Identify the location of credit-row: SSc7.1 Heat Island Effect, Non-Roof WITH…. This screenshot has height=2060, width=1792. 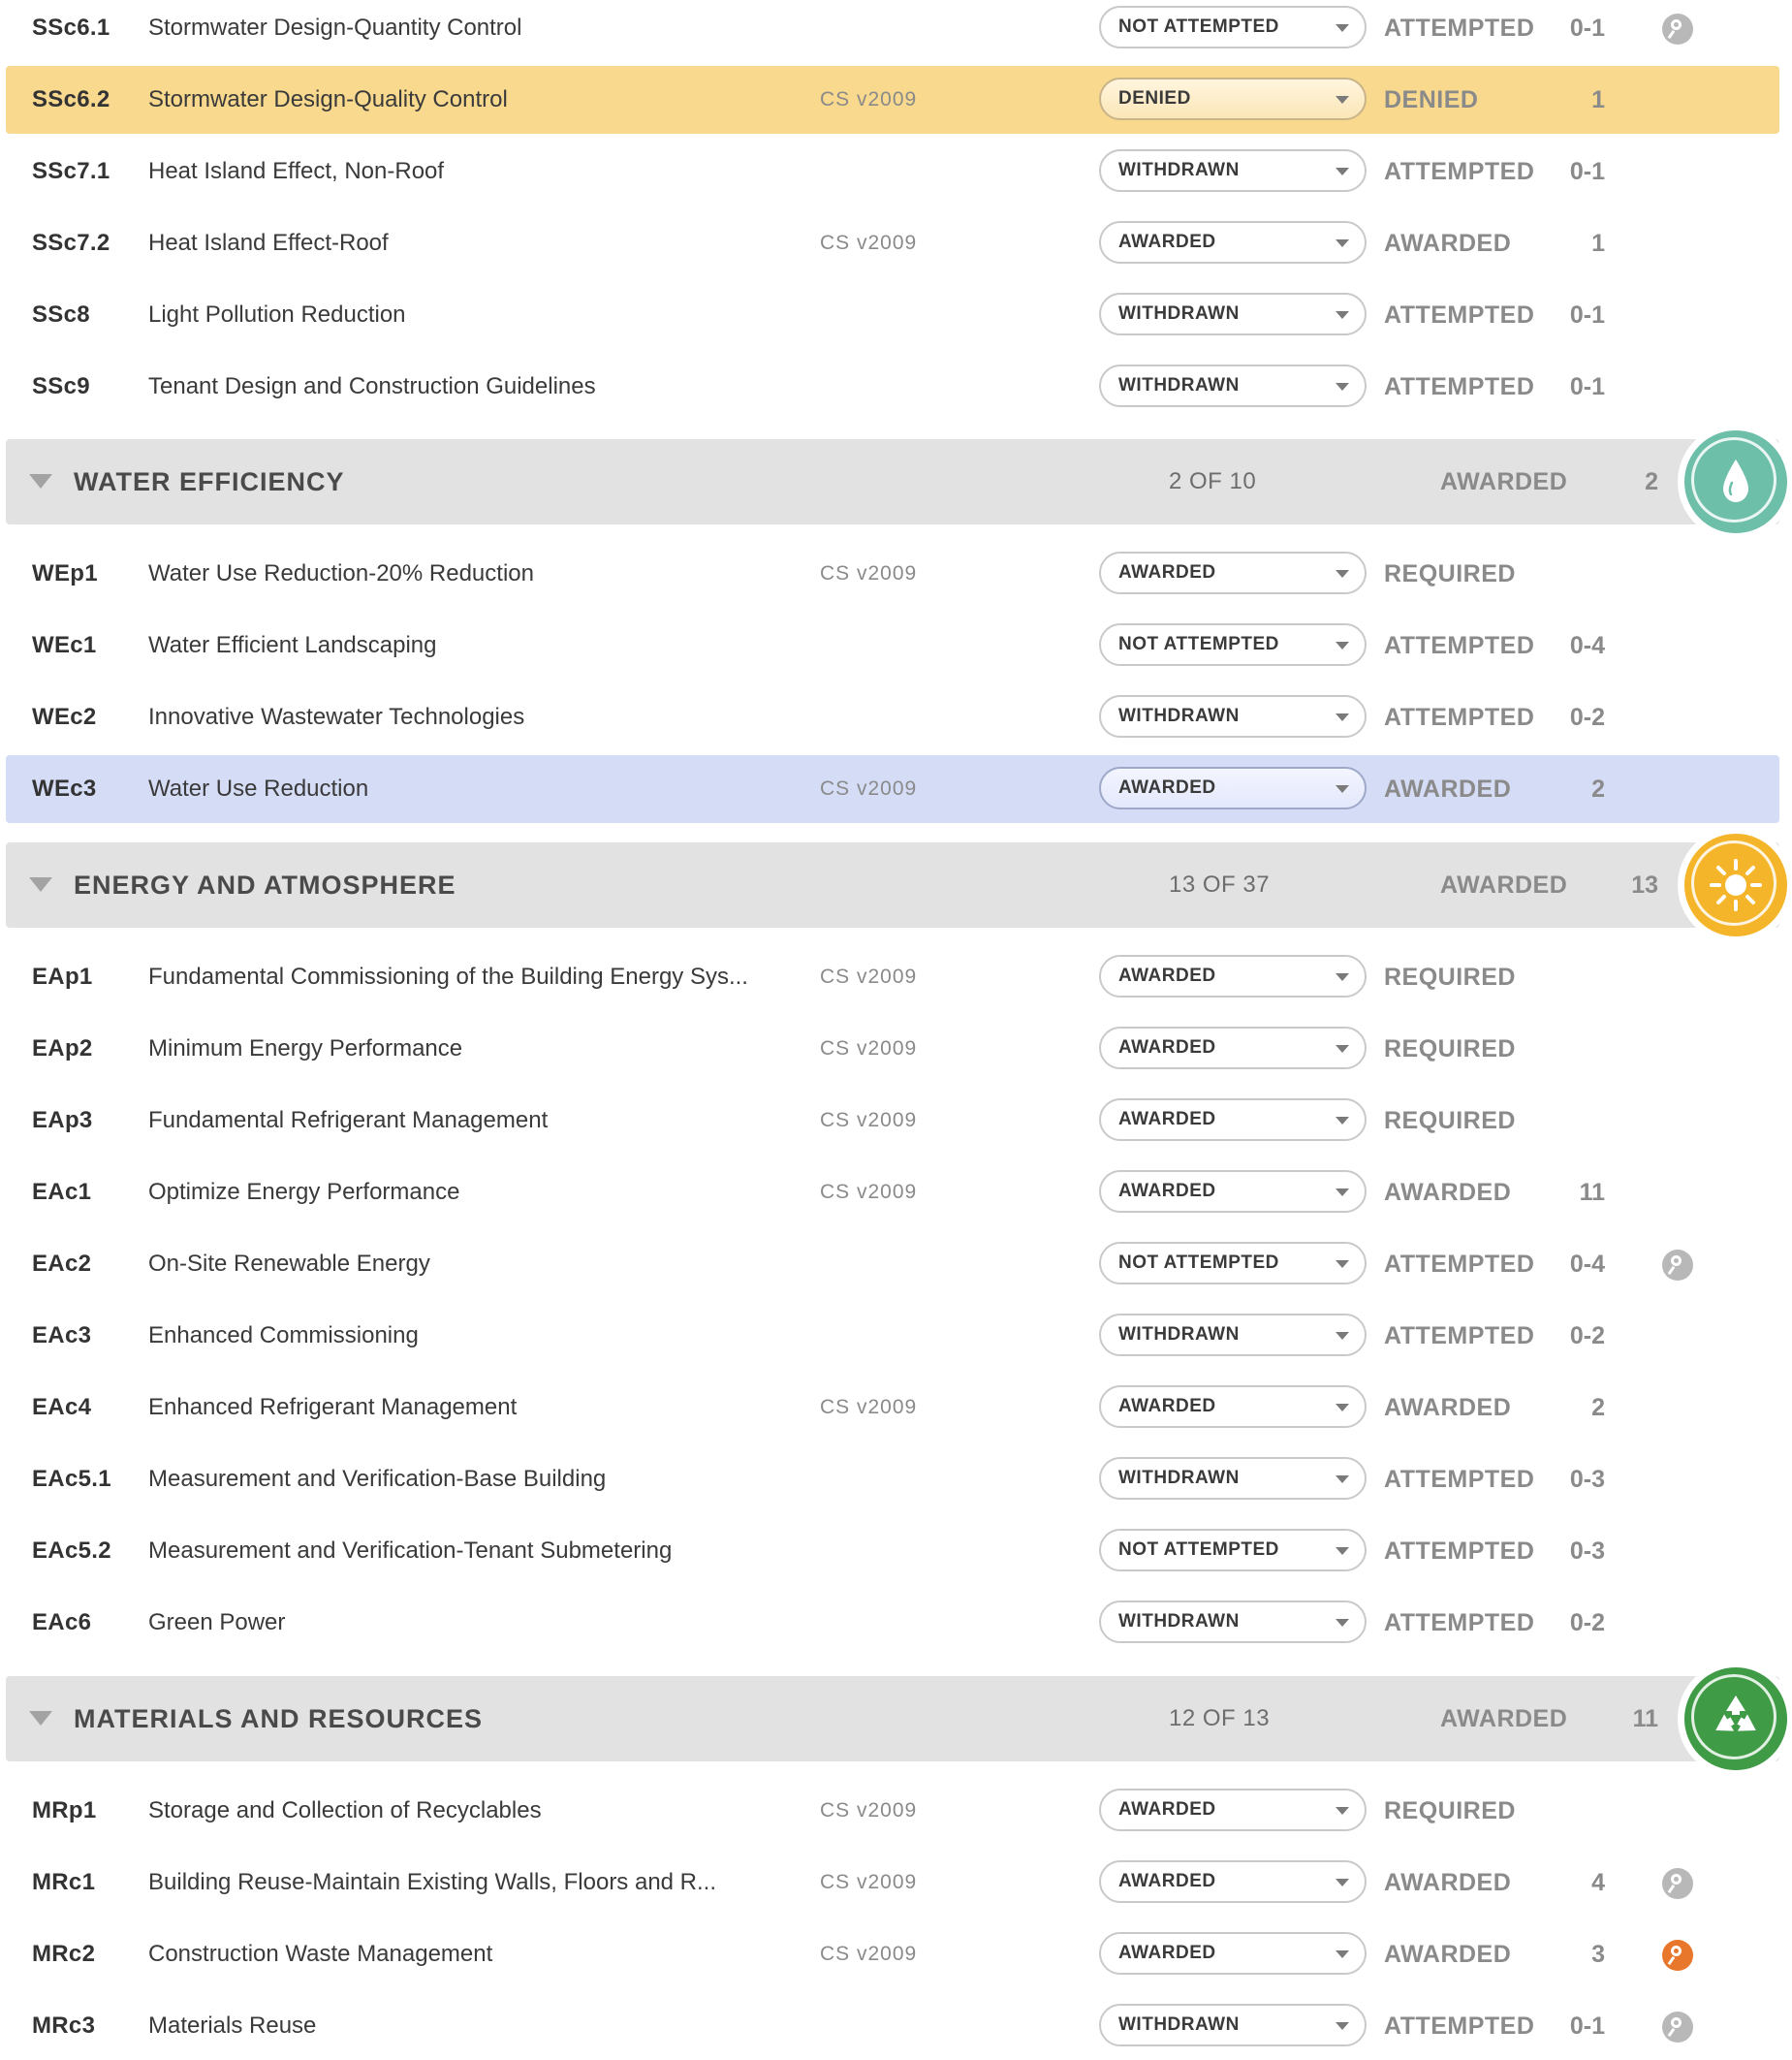
(893, 172).